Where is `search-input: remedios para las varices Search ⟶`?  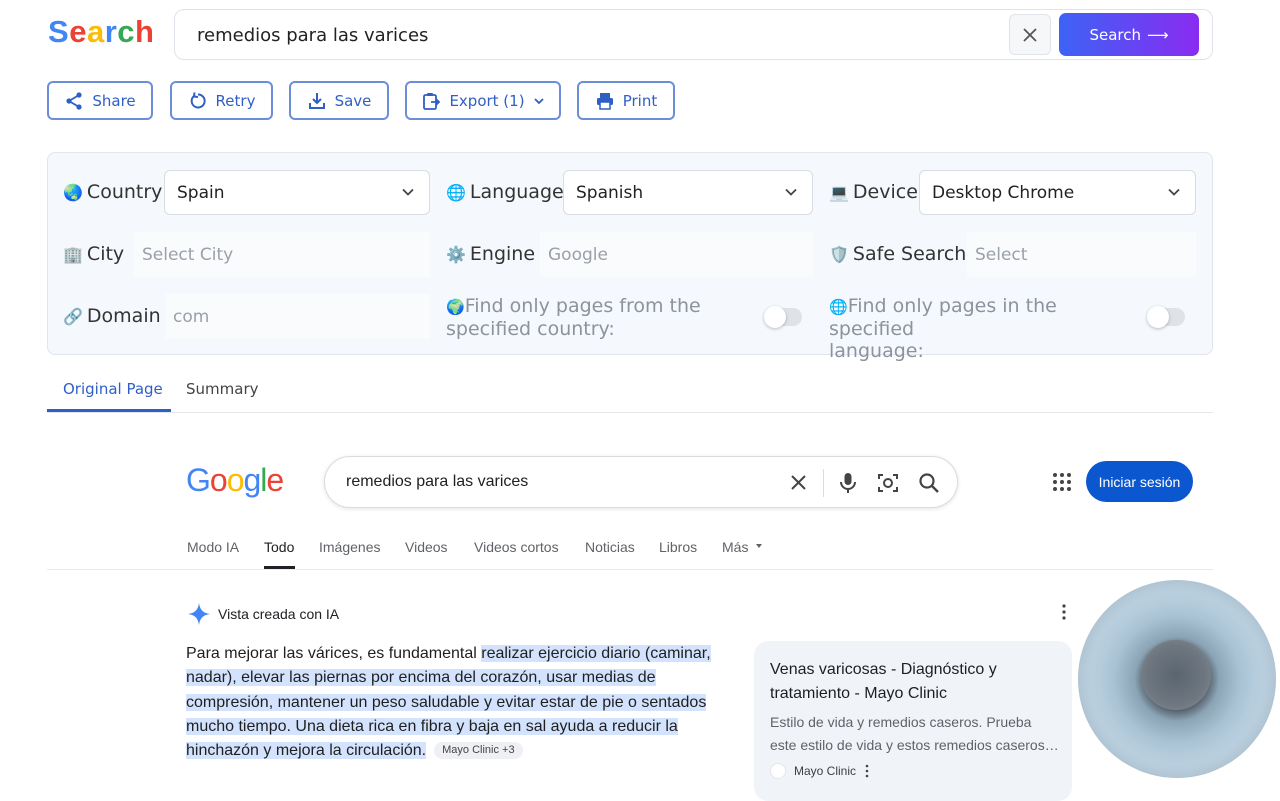
search-input: remedios para las varices Search ⟶ is located at coordinates (693, 34).